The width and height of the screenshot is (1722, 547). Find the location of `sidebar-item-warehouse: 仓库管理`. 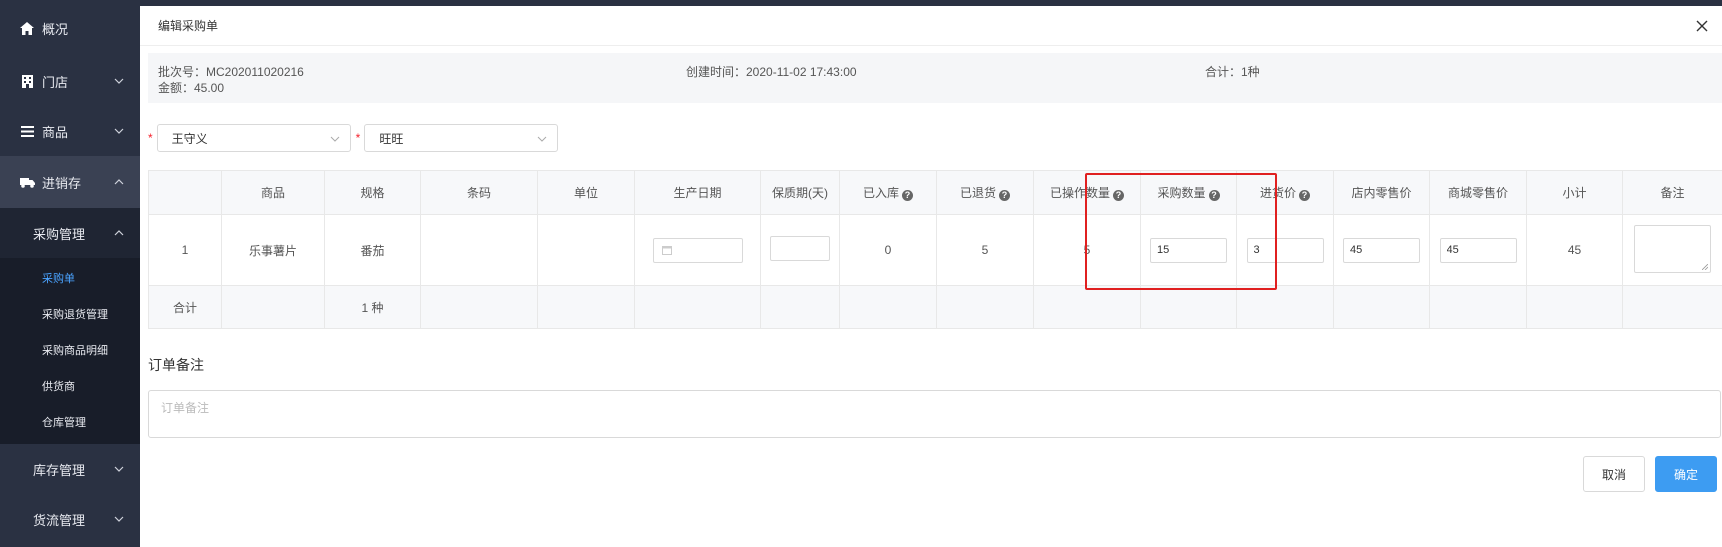

sidebar-item-warehouse: 仓库管理 is located at coordinates (70, 422).